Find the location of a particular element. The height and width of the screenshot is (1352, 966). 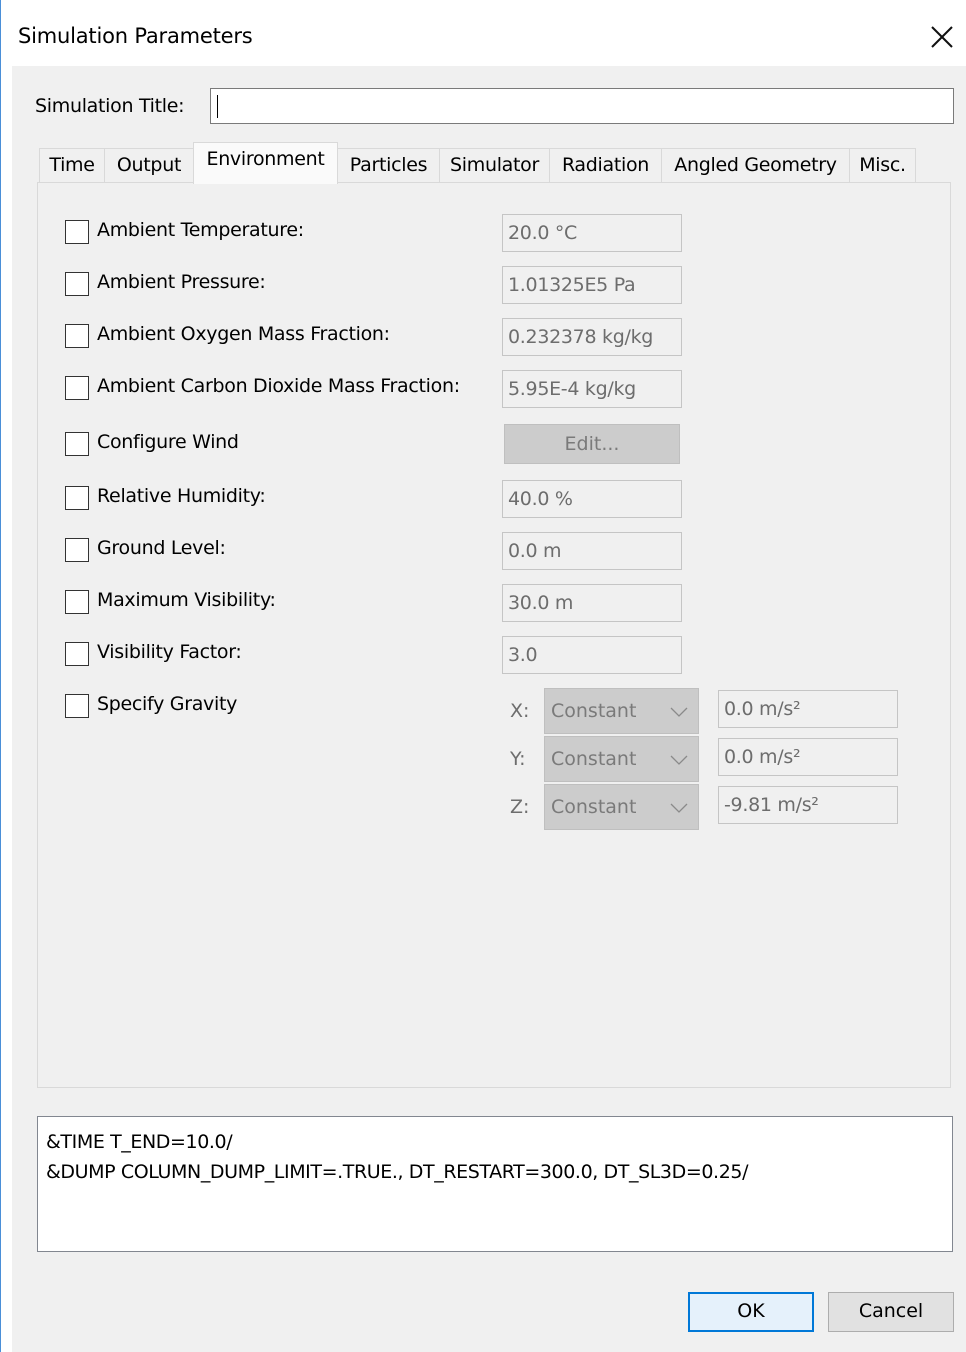

ambient-temperature-label: Ambient Temperature: is located at coordinates (200, 230).